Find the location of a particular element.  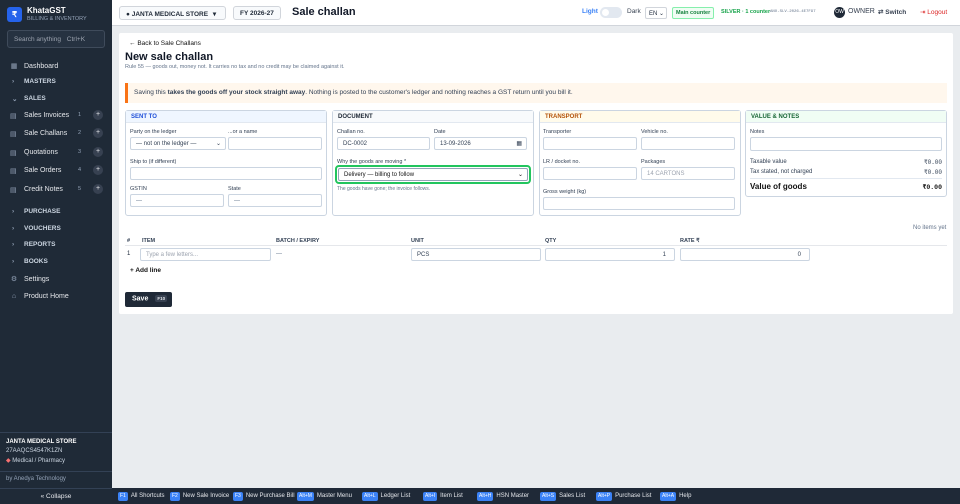

weight-input is located at coordinates (639, 203).